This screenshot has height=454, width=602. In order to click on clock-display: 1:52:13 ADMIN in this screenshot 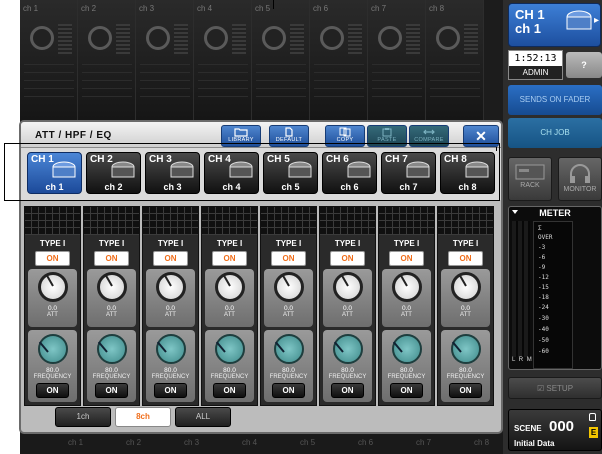, I will do `click(535, 65)`.